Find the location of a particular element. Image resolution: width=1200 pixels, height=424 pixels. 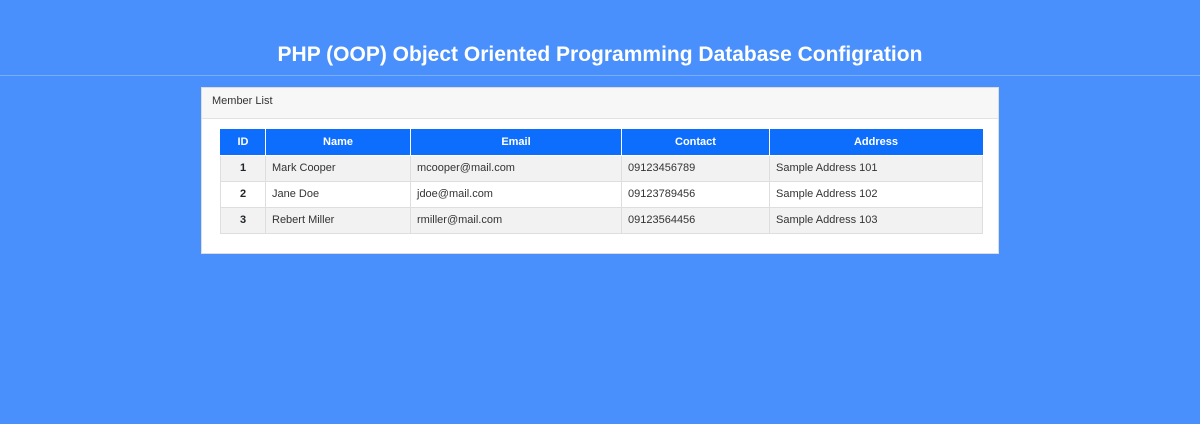

column-header-id: ID is located at coordinates (243, 142).